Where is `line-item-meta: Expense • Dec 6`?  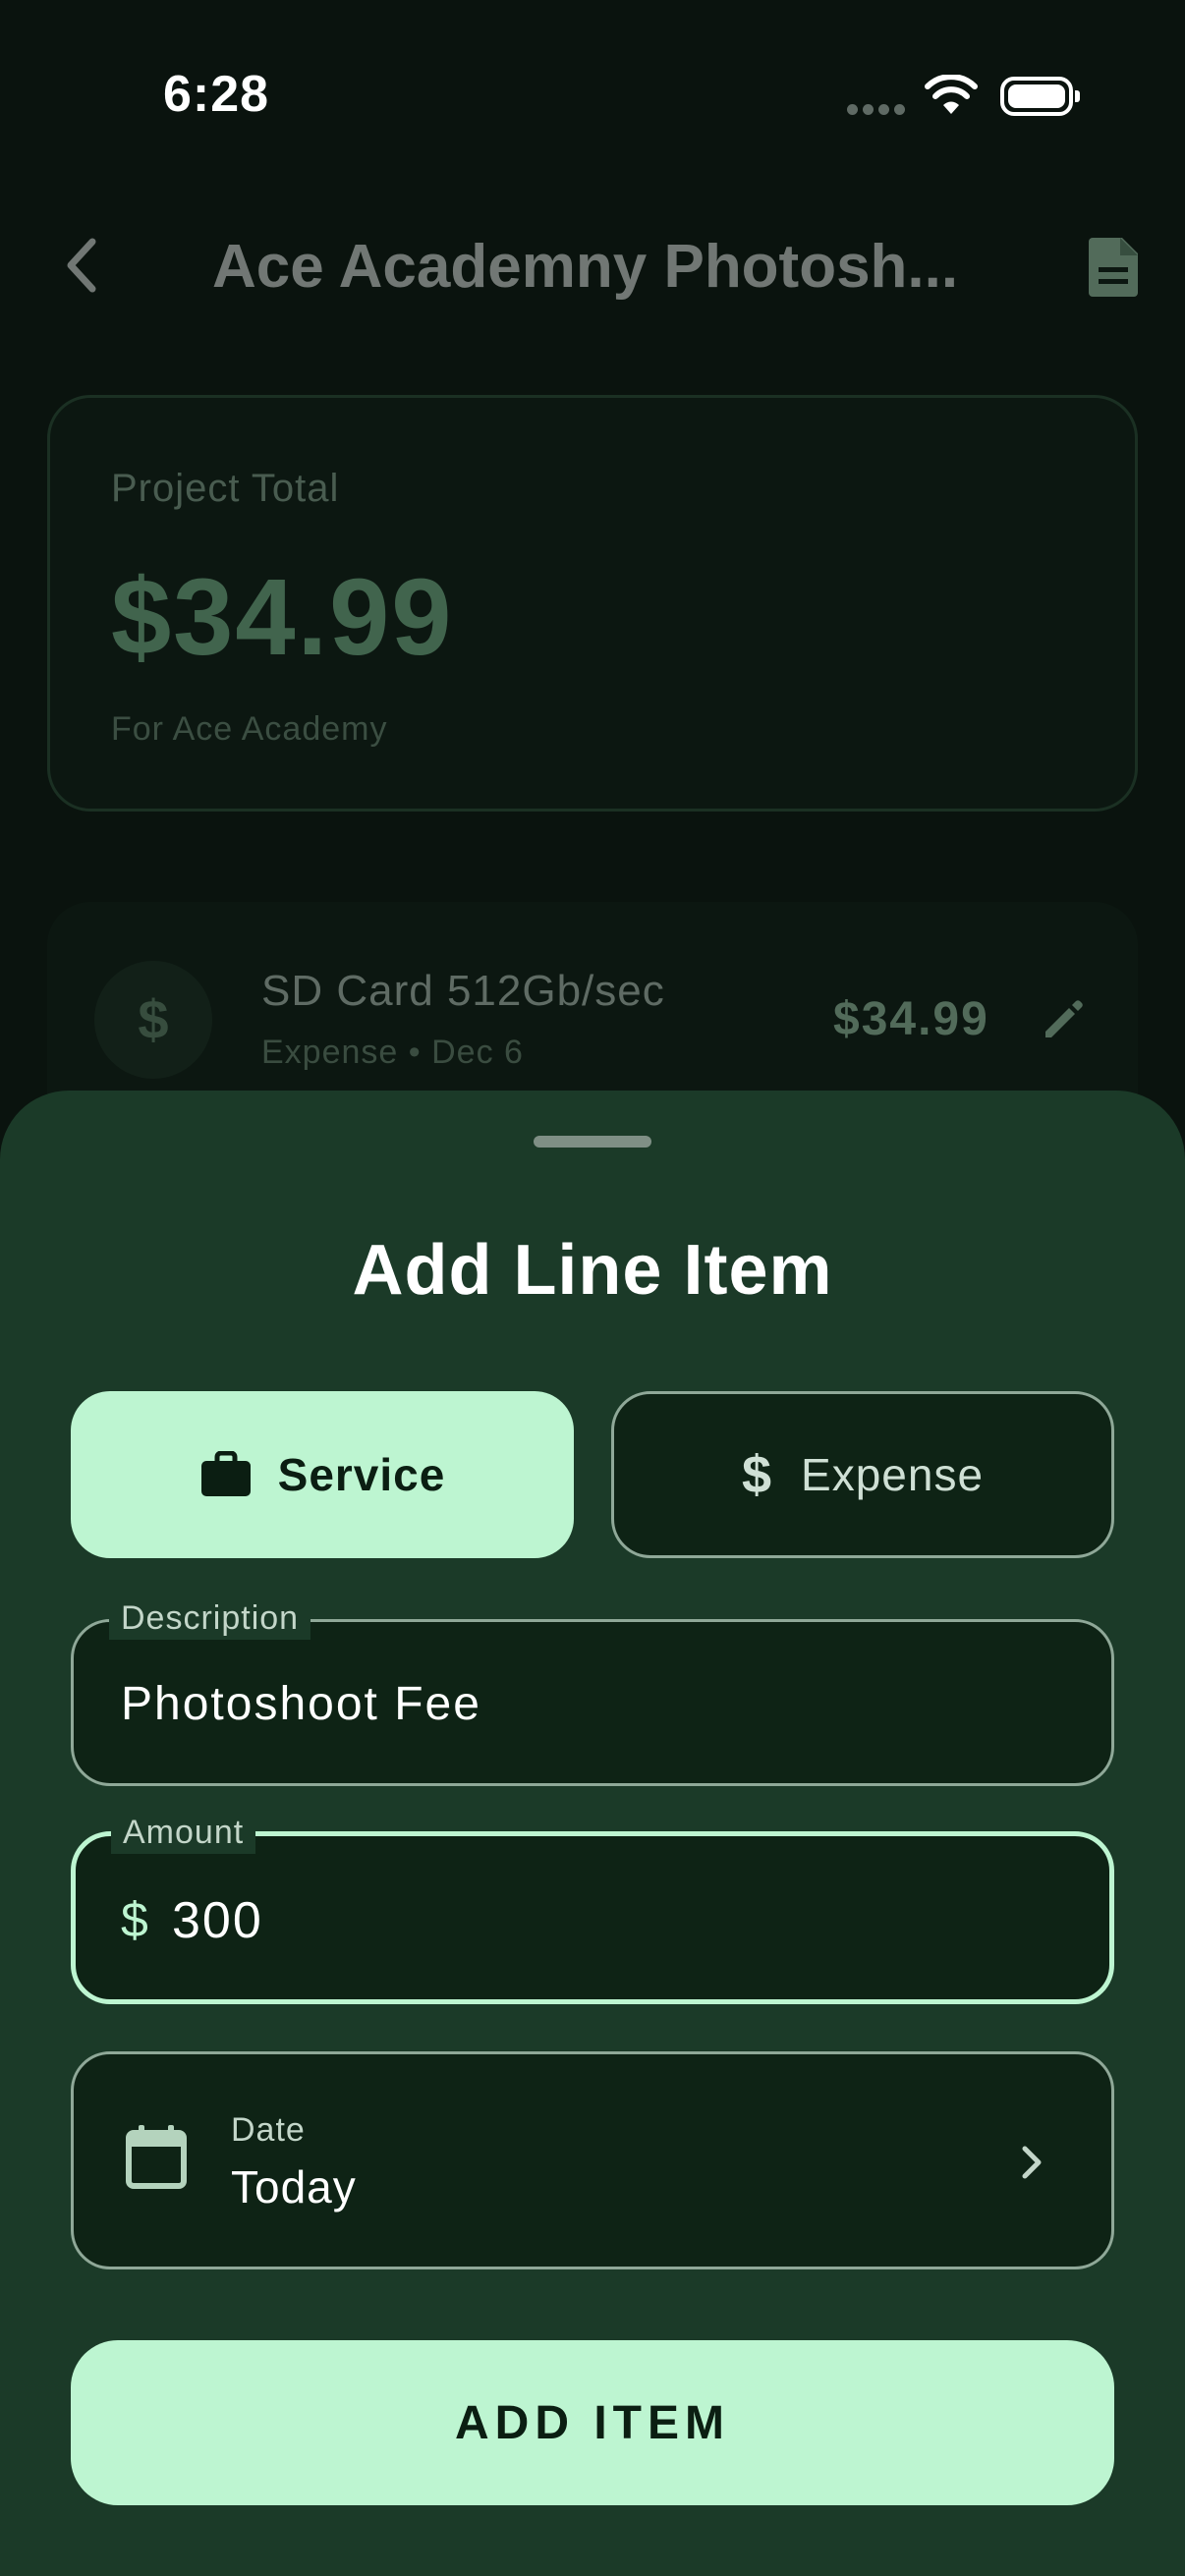
line-item-meta: Expense • Dec 6 is located at coordinates (393, 1052).